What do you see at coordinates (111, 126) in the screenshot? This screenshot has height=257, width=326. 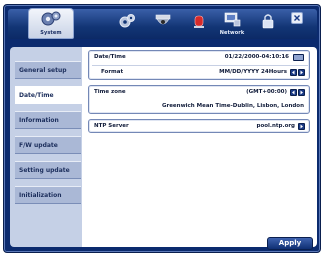 I see `ntp-label: NTP Server` at bounding box center [111, 126].